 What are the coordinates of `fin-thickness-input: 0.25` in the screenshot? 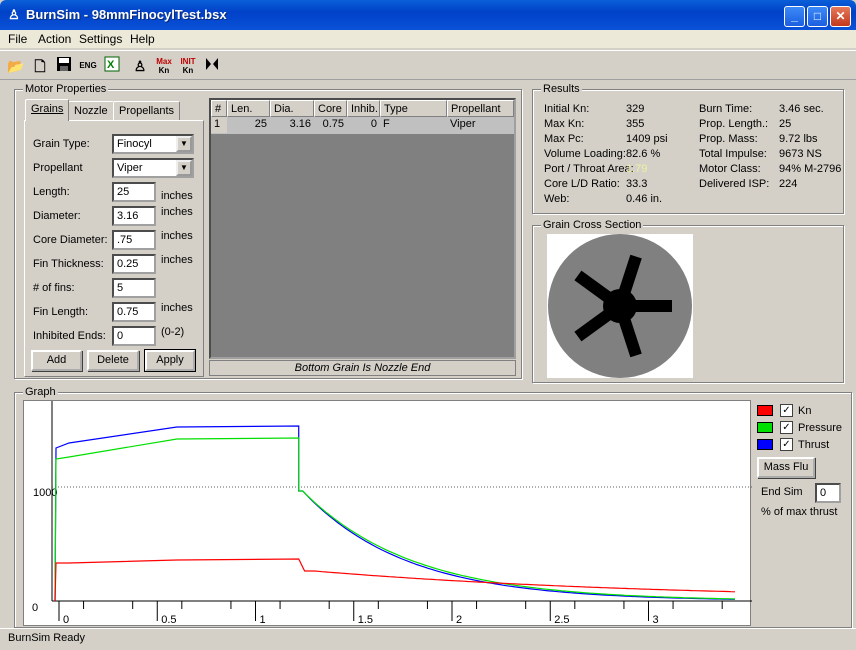 It's located at (134, 264).